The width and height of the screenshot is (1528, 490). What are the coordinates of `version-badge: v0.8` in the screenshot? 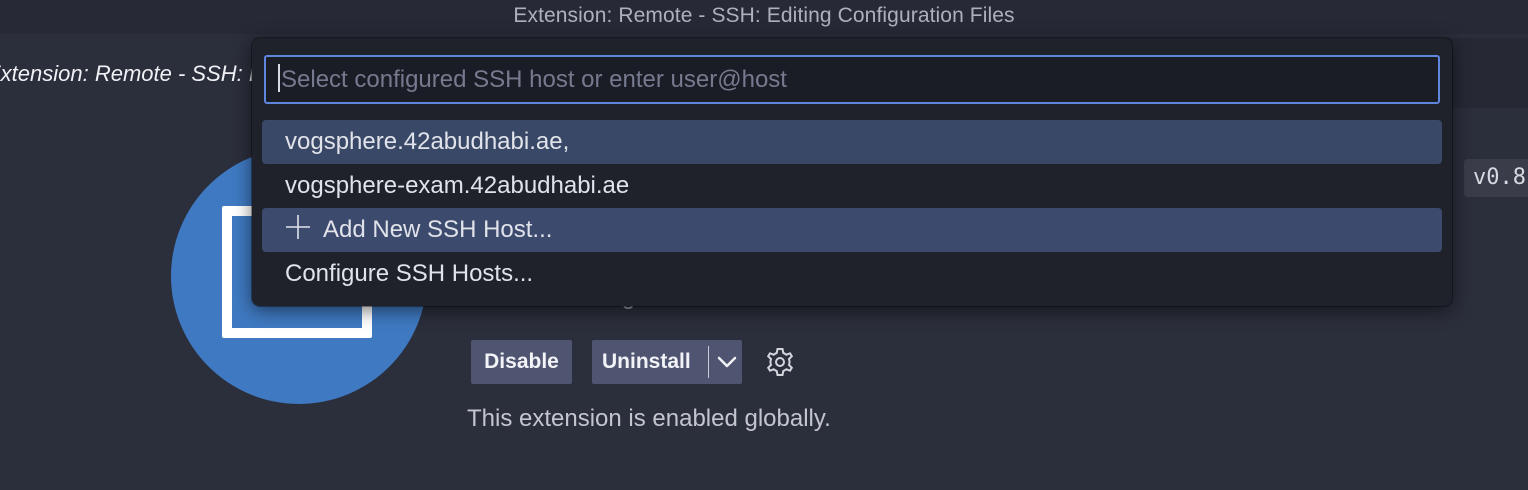 It's located at (1496, 178).